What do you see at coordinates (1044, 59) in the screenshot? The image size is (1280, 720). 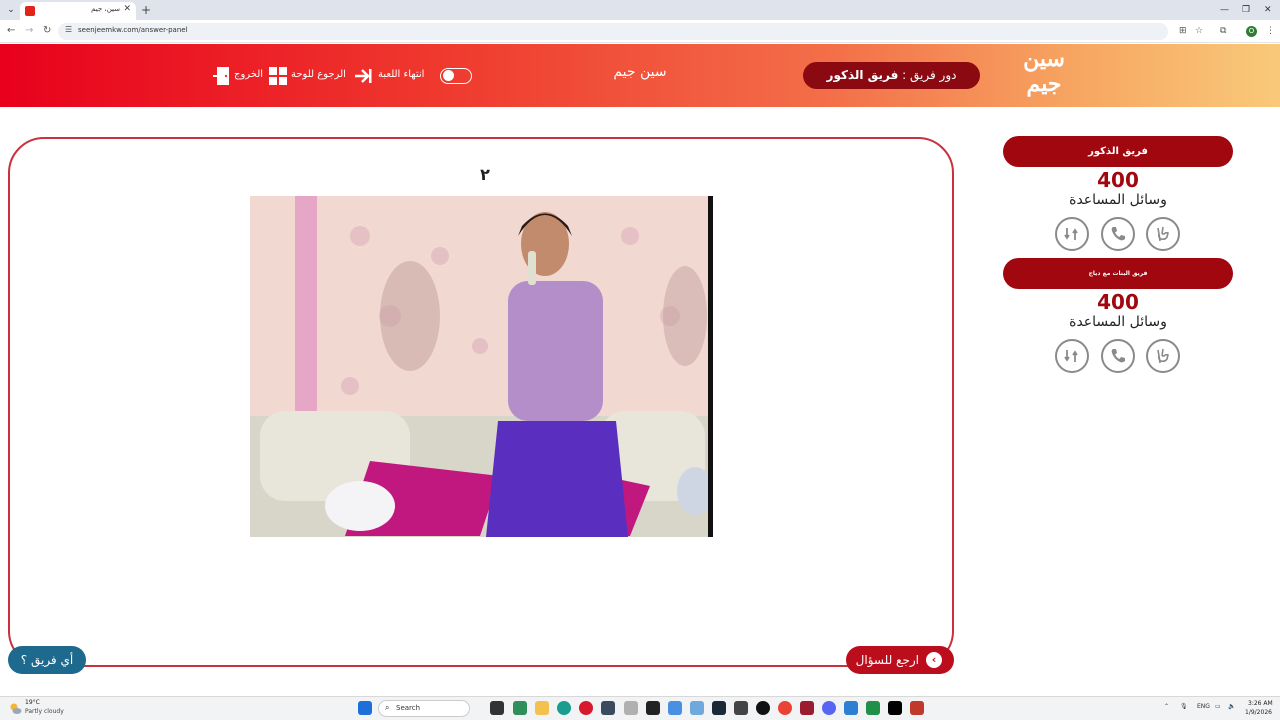 I see `logo-line-1: سين` at bounding box center [1044, 59].